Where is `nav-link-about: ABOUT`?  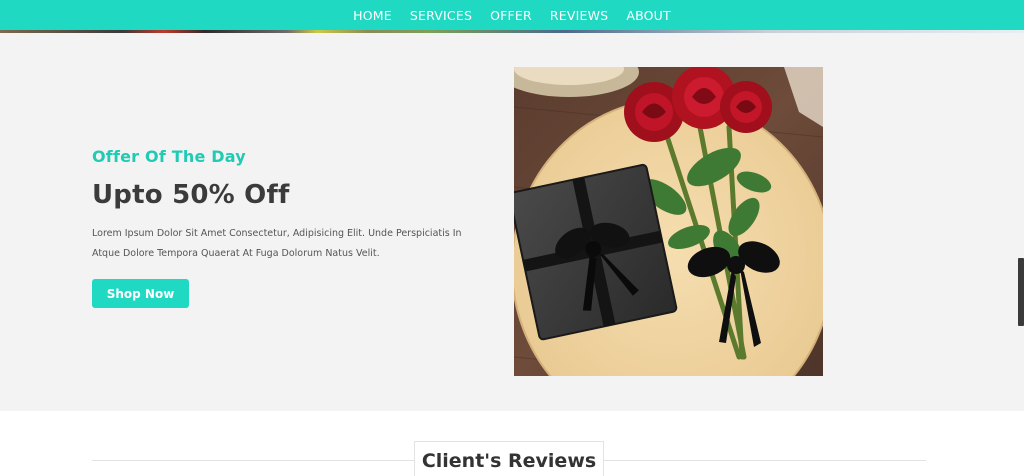
nav-link-about: ABOUT is located at coordinates (648, 15).